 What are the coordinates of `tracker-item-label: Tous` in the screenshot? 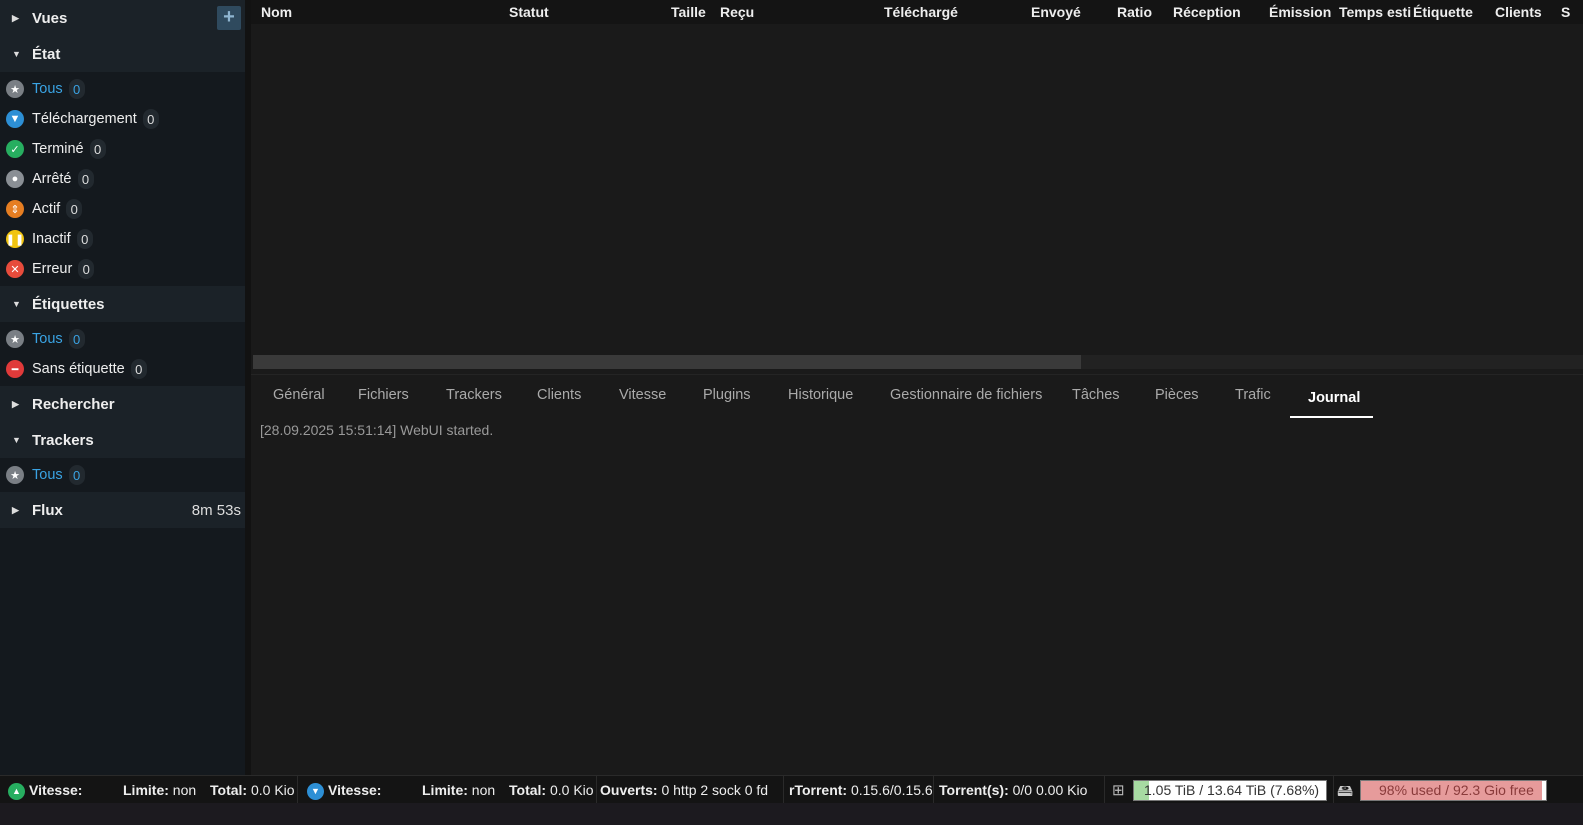 It's located at (47, 475).